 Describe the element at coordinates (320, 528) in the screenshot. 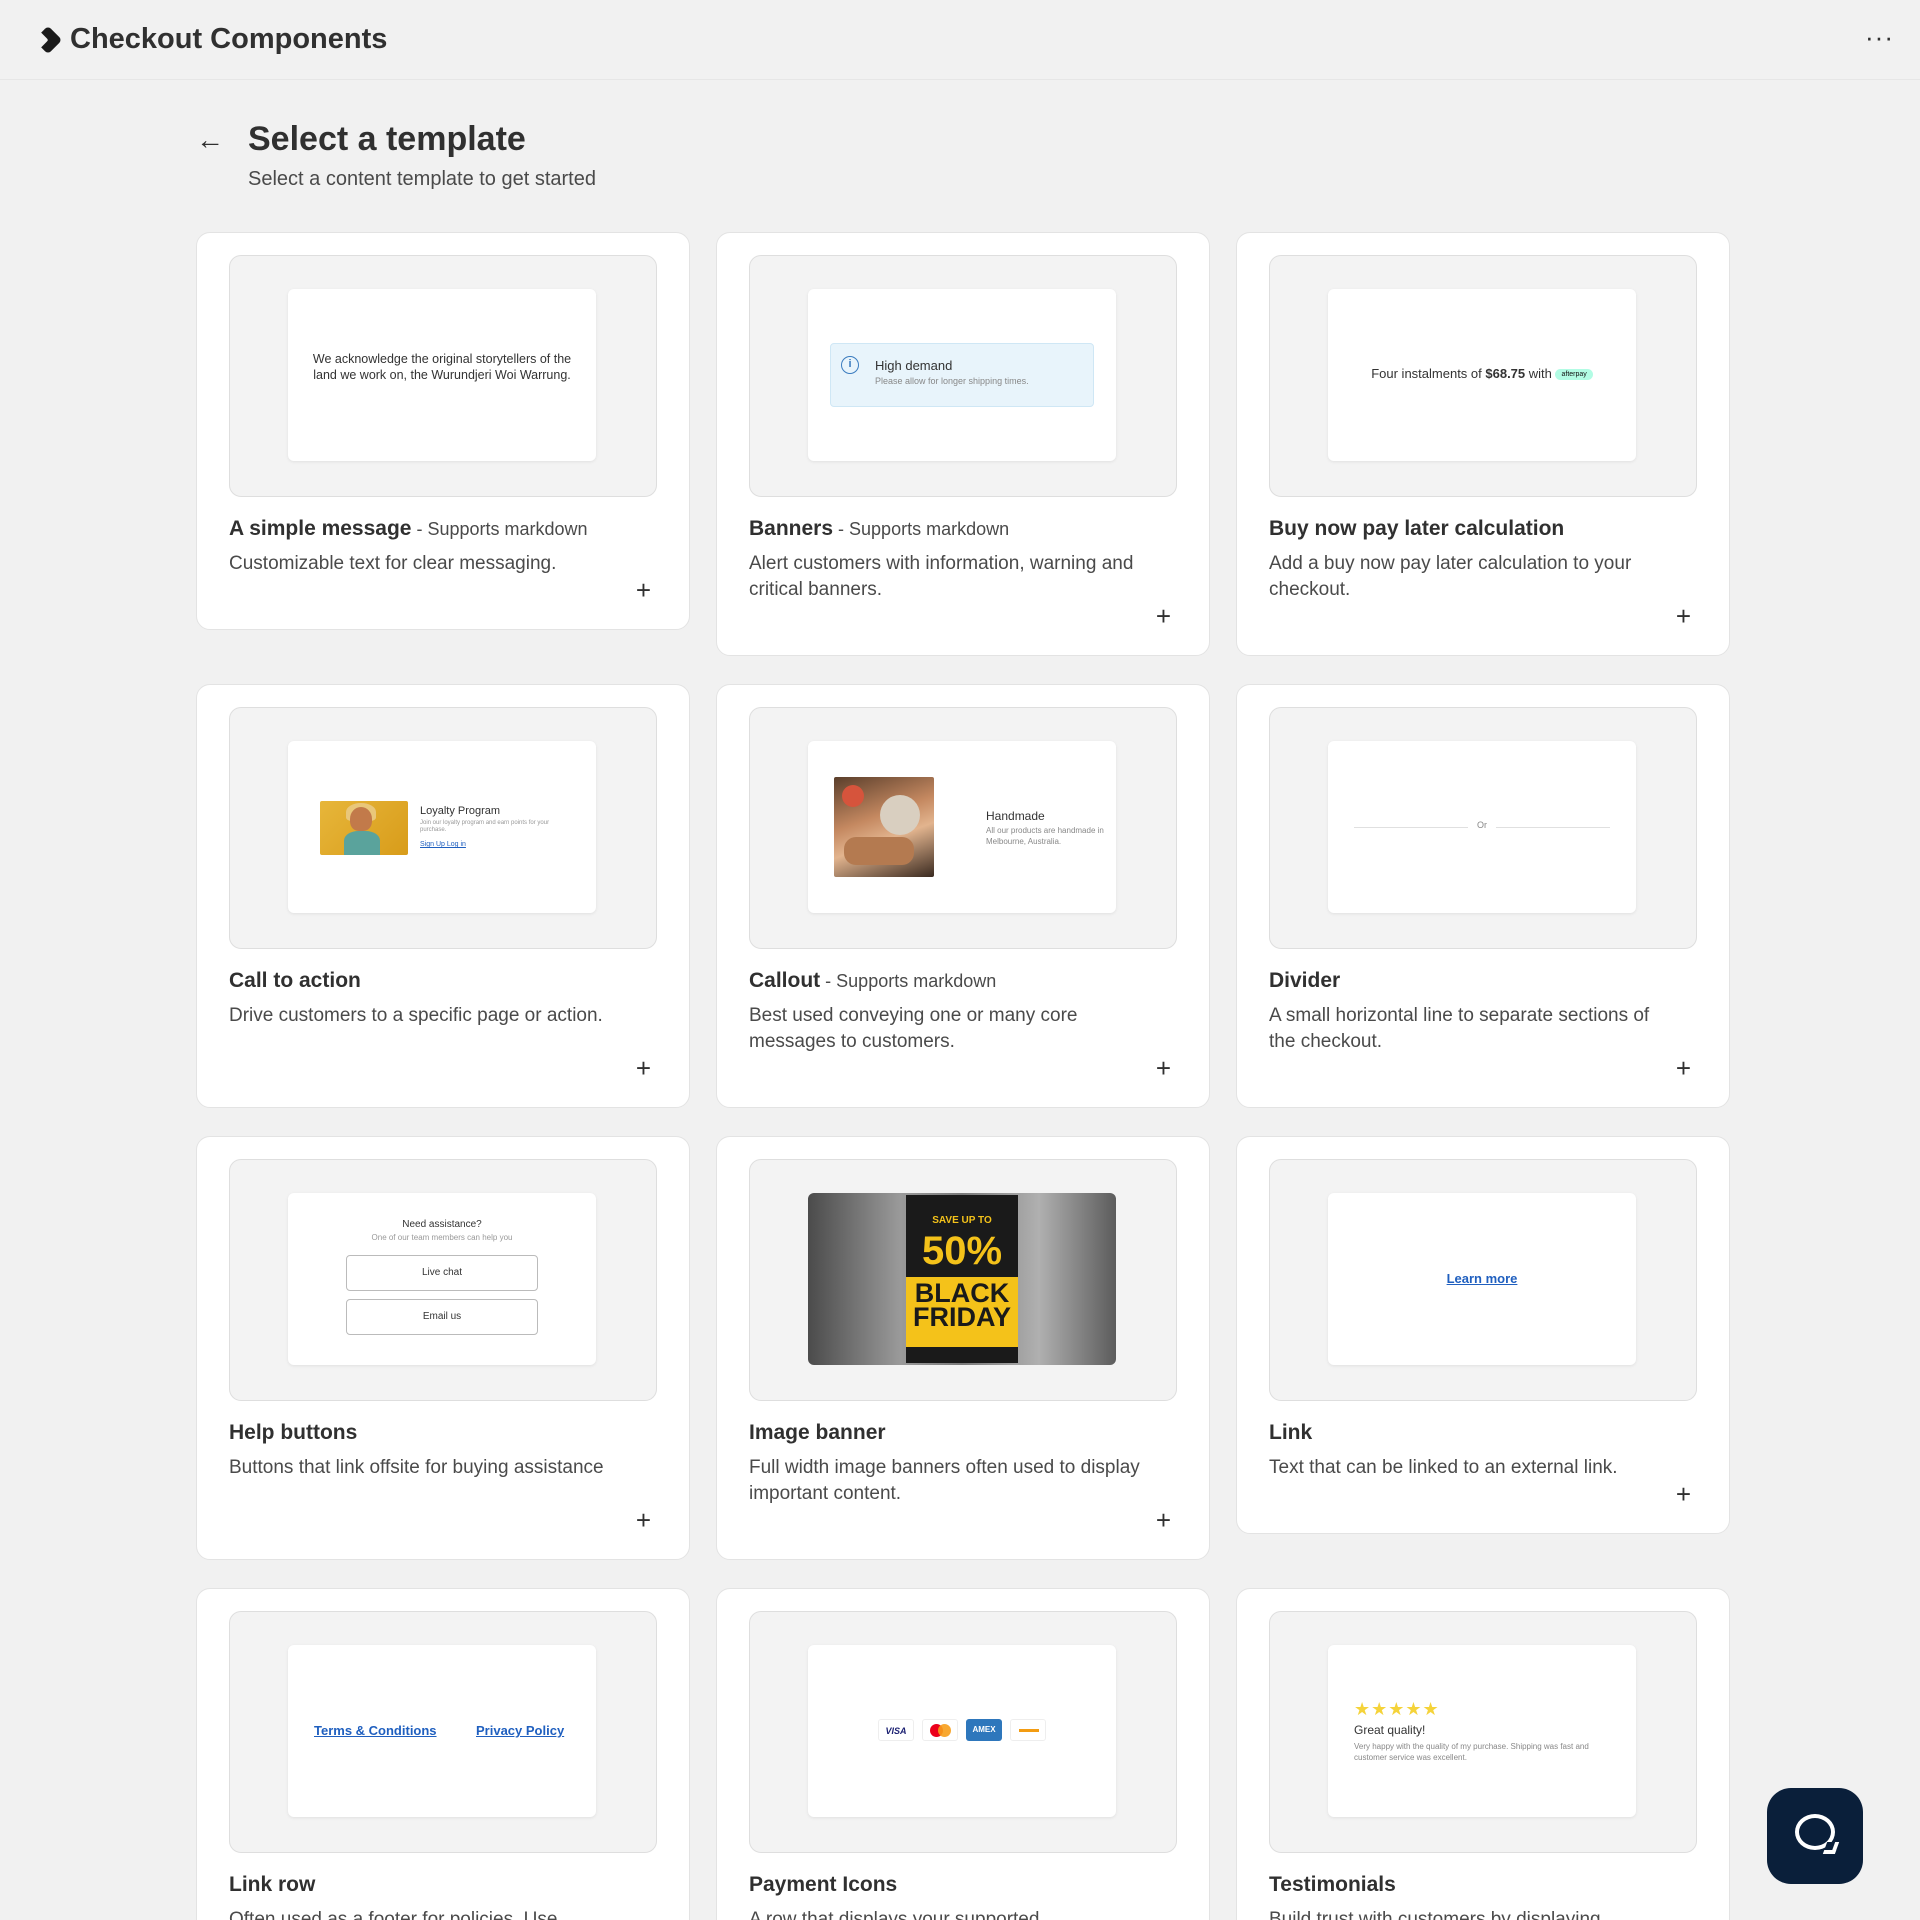

I see `card-title: A simple message` at that location.